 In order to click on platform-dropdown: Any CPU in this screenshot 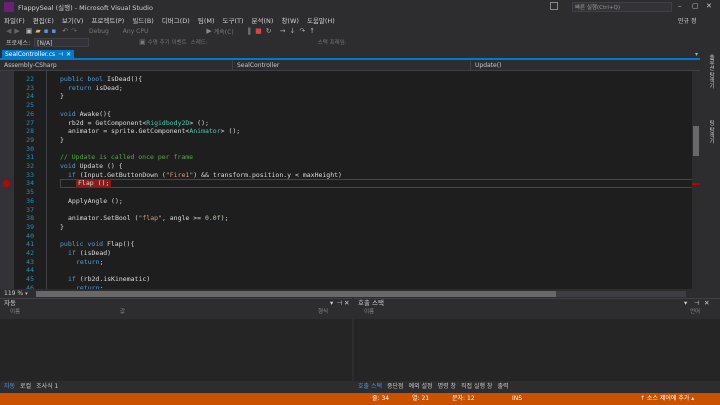, I will do `click(136, 31)`.